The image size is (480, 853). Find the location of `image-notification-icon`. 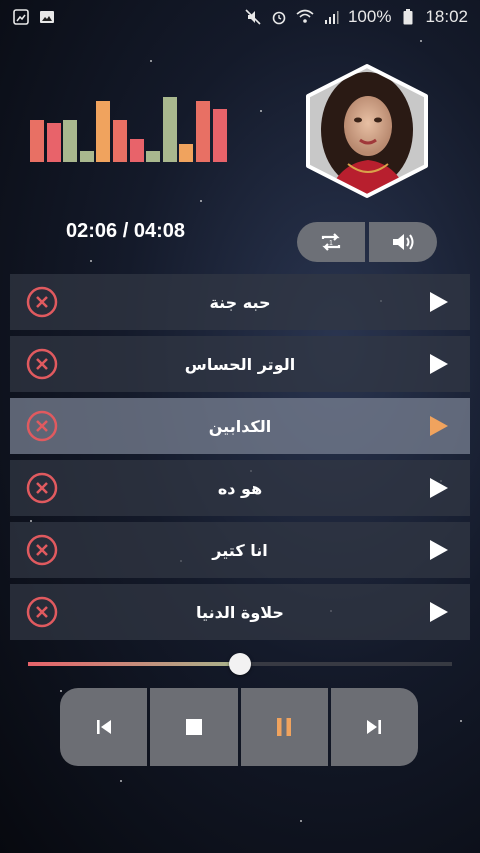

image-notification-icon is located at coordinates (47, 17).